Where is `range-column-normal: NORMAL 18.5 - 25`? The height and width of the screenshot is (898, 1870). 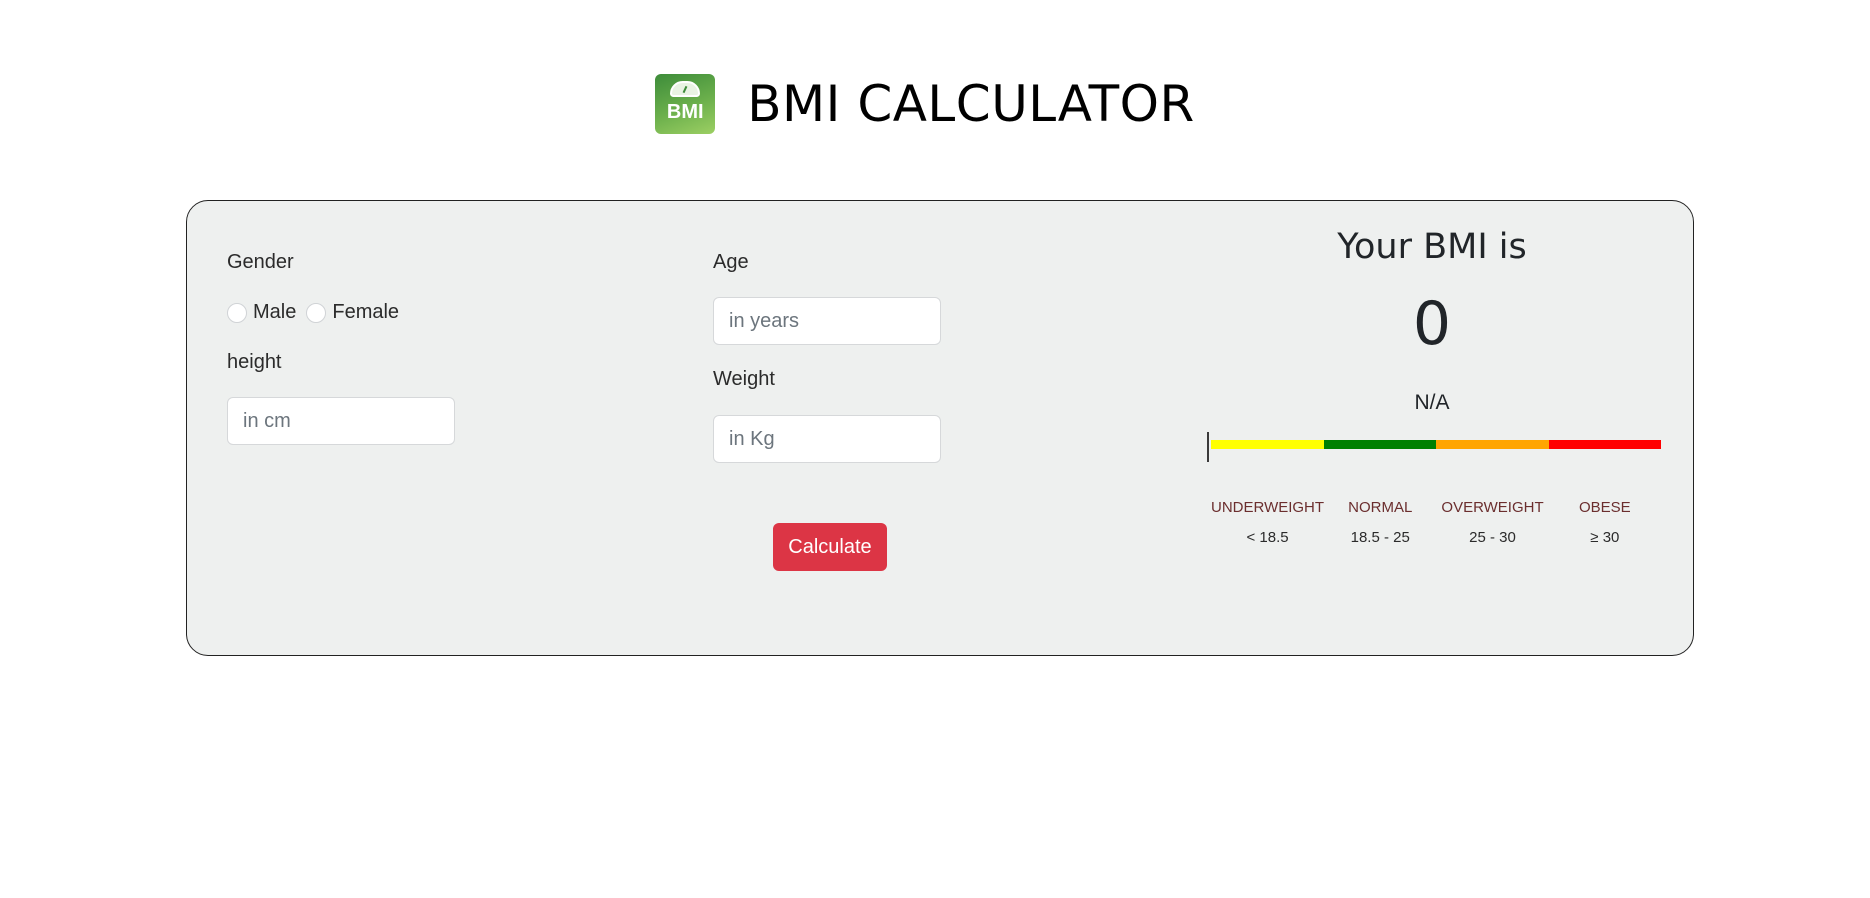 range-column-normal: NORMAL 18.5 - 25 is located at coordinates (1380, 522).